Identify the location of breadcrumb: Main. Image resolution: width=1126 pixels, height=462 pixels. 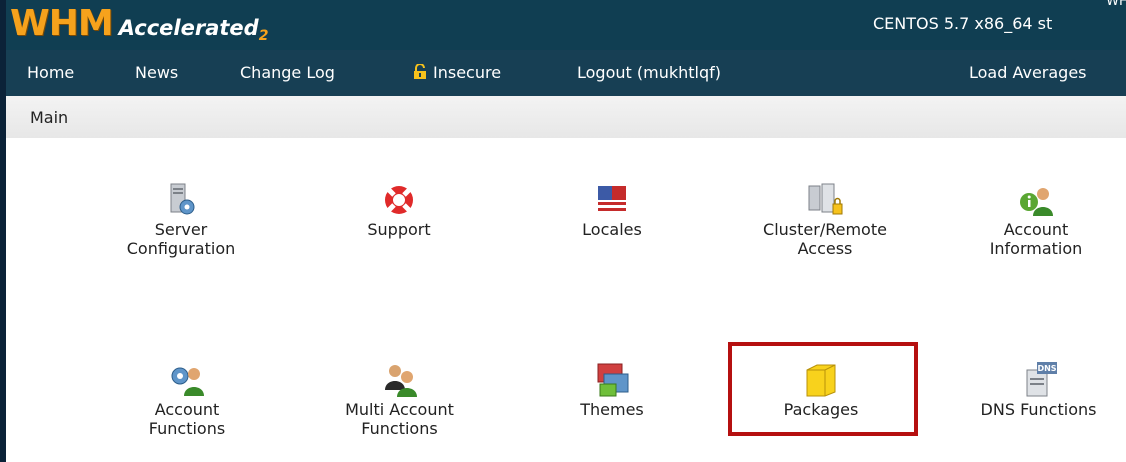
(566, 117).